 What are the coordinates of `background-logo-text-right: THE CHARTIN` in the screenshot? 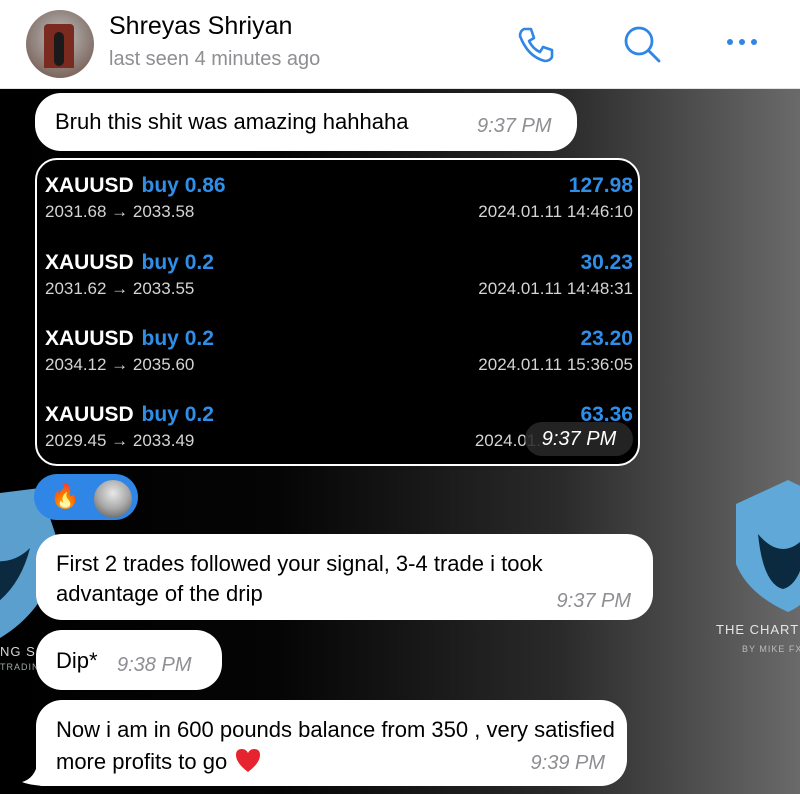 It's located at (758, 629).